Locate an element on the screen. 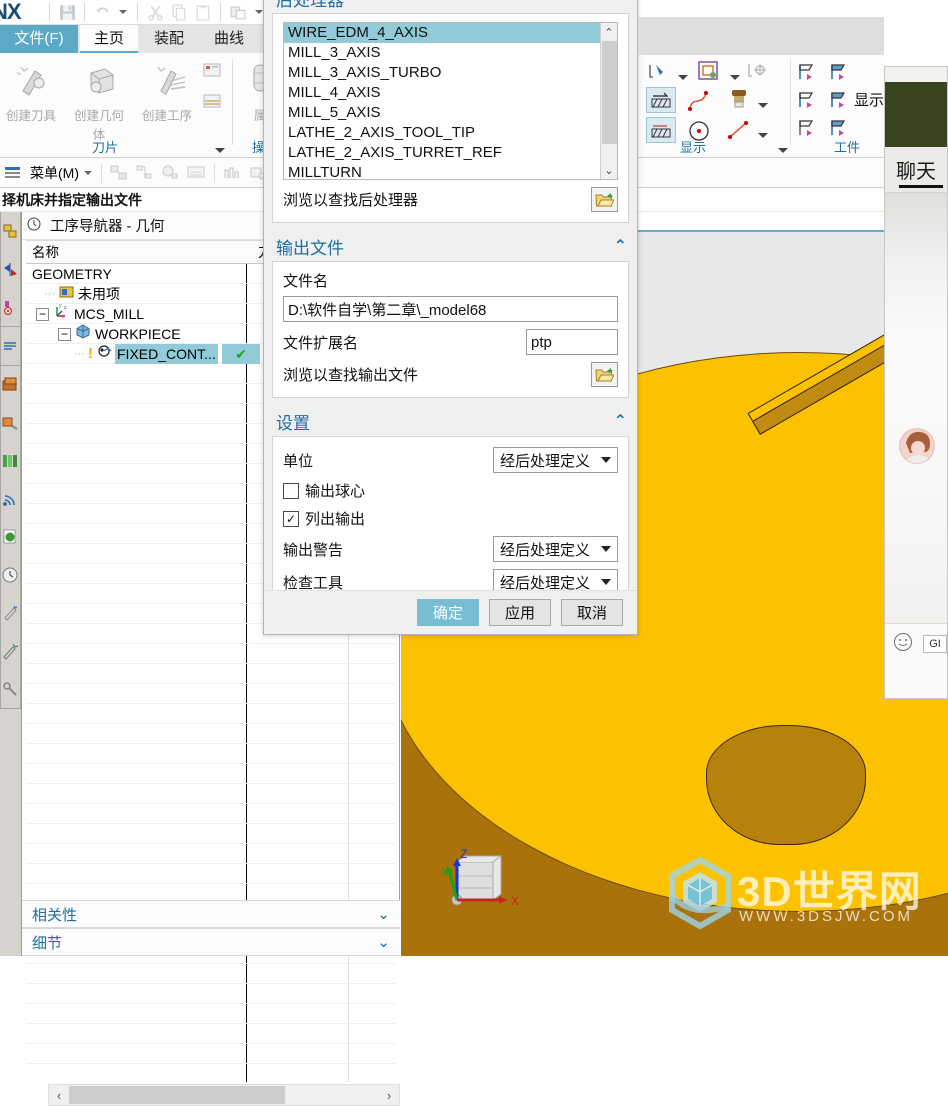  create-tool-button: 创建刀具 is located at coordinates (31, 90).